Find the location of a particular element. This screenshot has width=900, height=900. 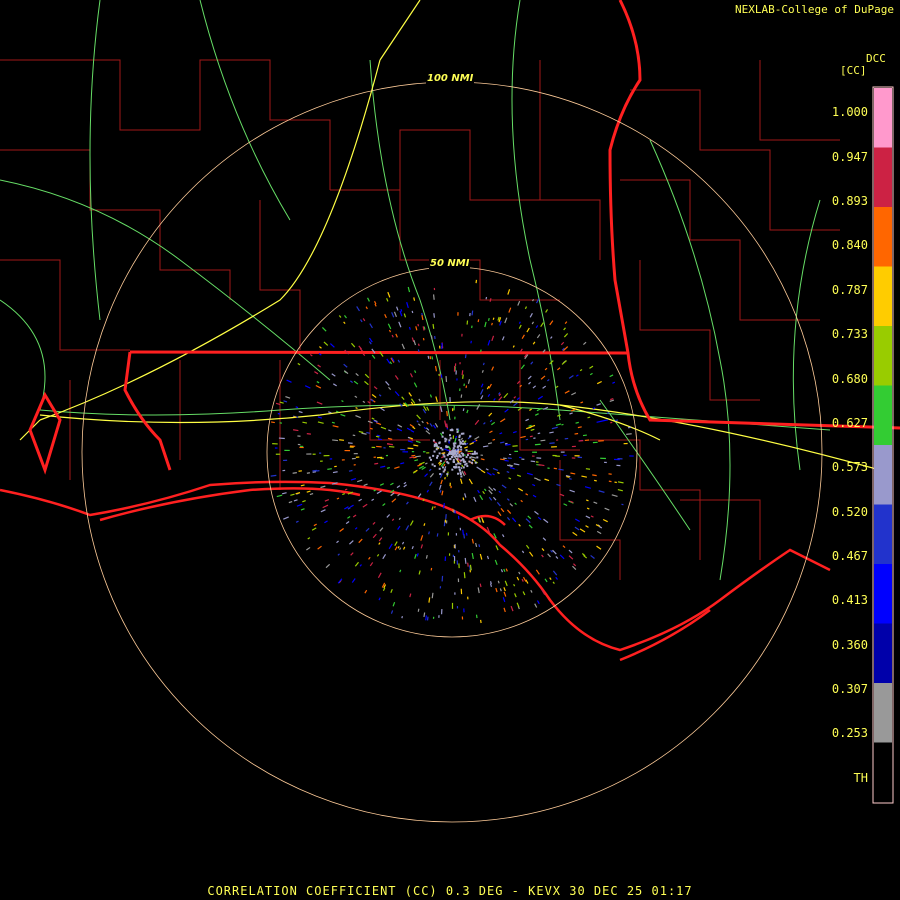

legend-label: 0.360 is located at coordinates (849, 645).